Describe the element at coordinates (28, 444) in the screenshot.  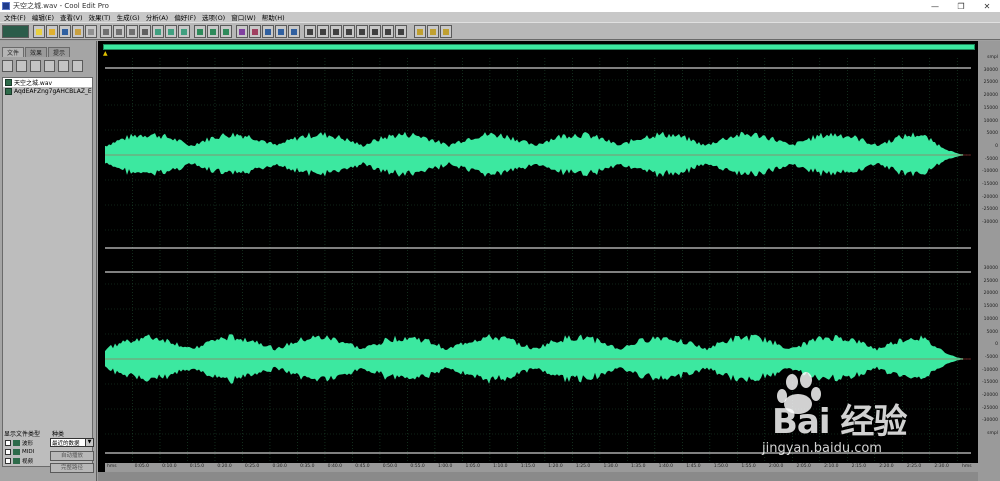
I see `filter-label: 波形` at that location.